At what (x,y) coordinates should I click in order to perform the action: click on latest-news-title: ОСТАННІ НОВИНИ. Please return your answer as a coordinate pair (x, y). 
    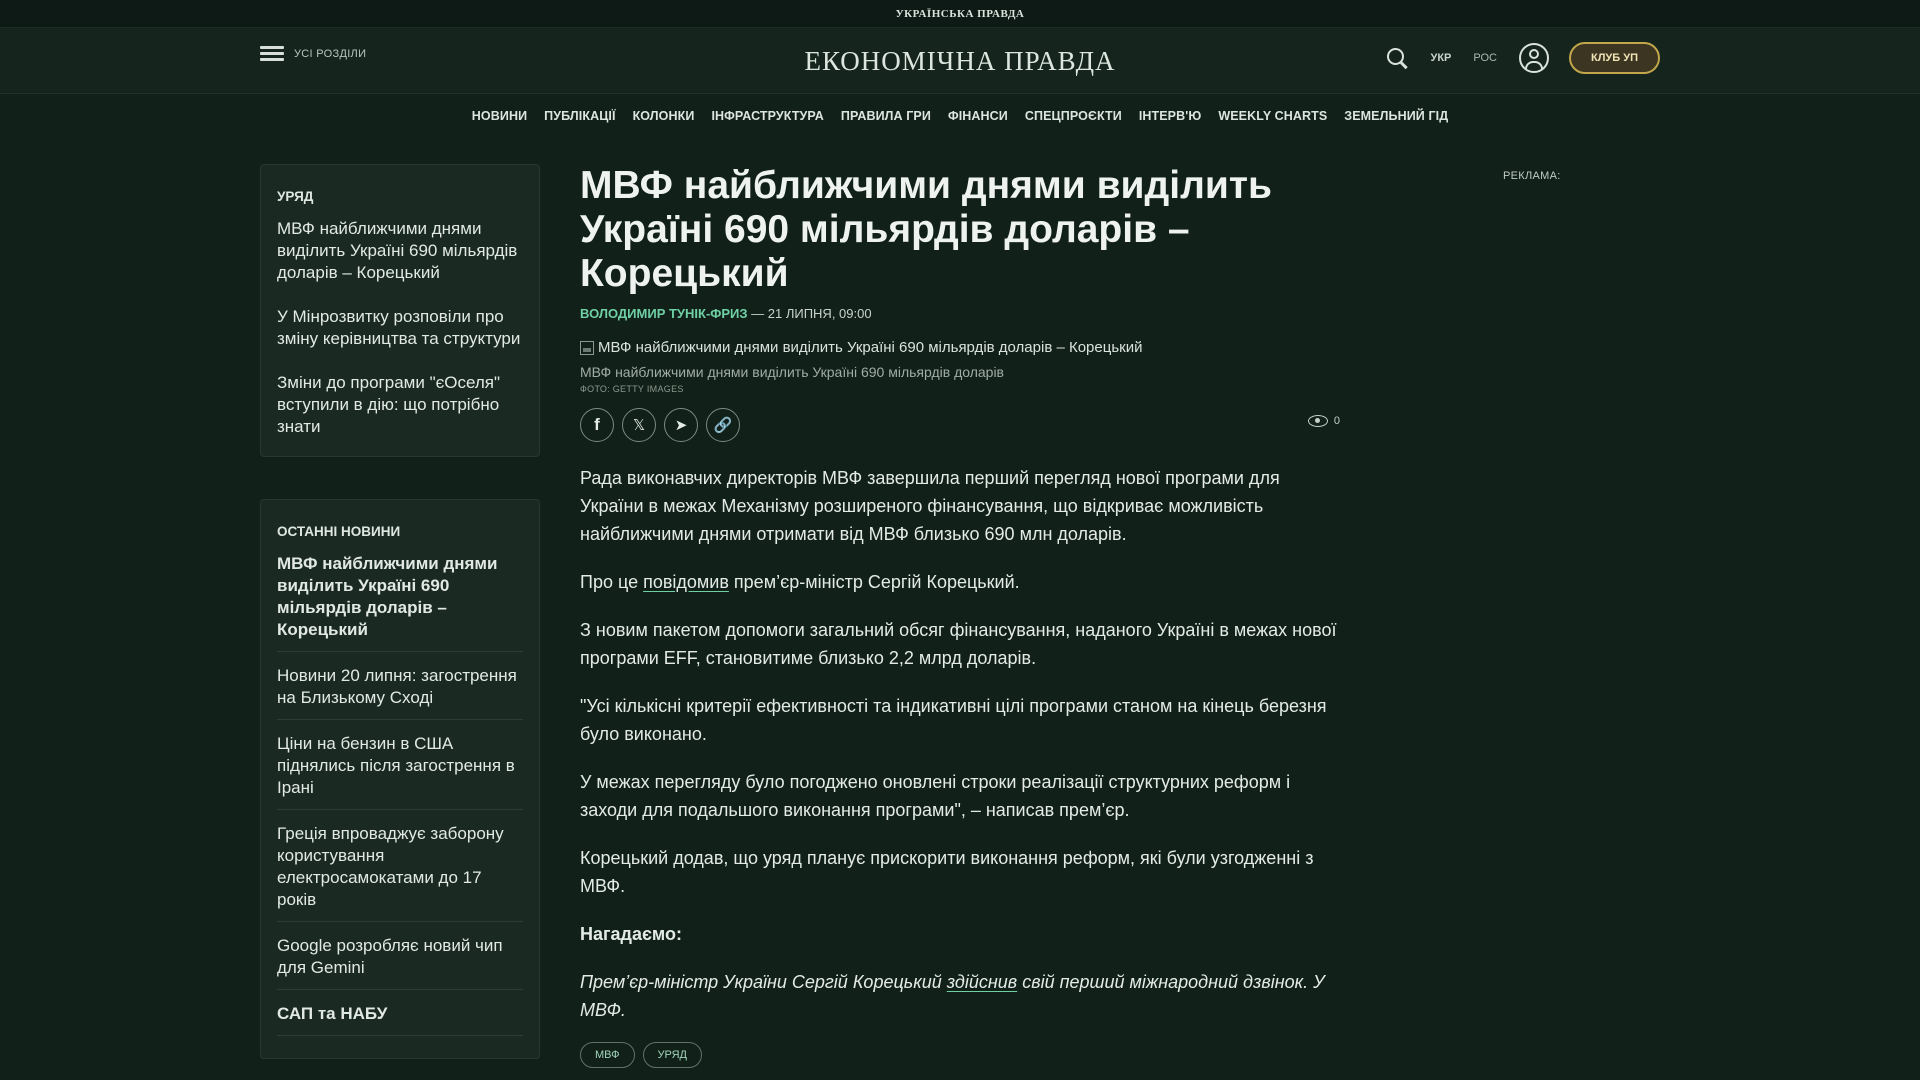
    Looking at the image, I should click on (400, 531).